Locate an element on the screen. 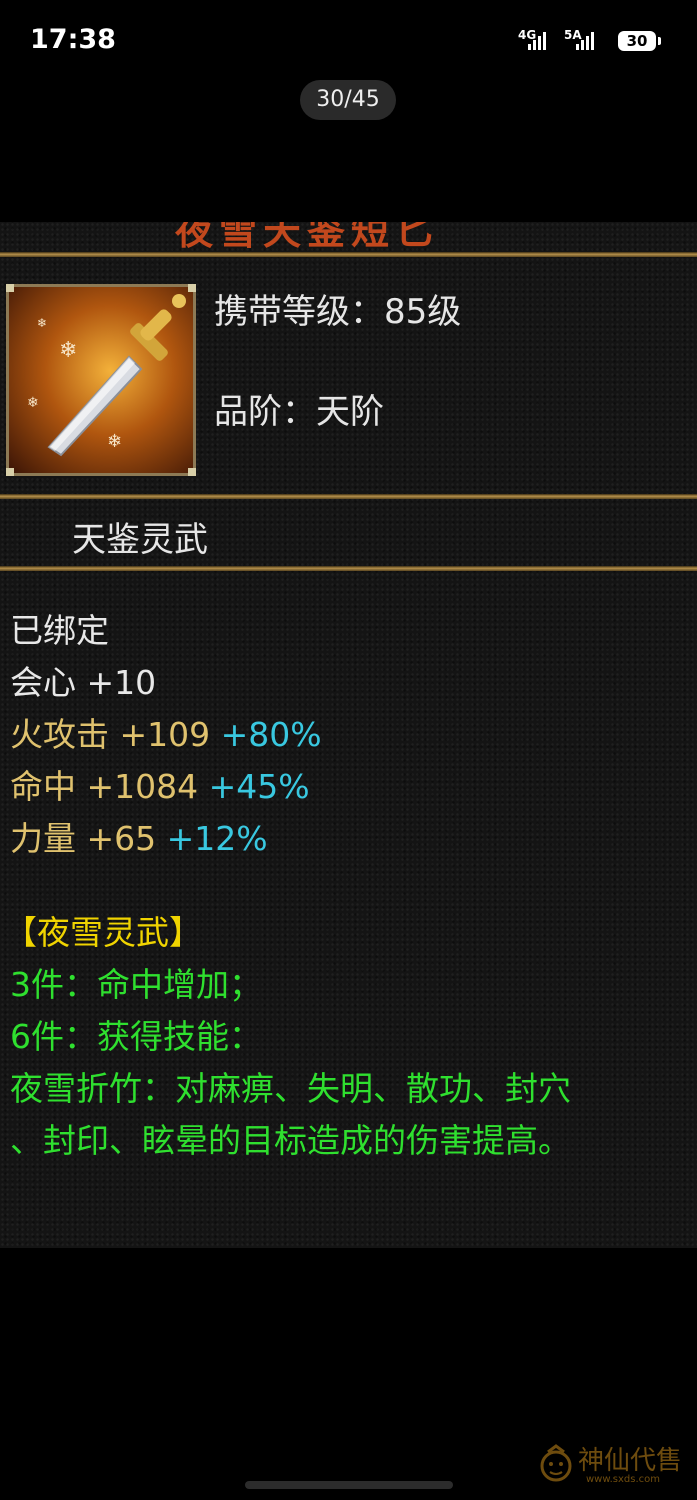 The width and height of the screenshot is (697, 1500). stat-value: +10 is located at coordinates (121, 682).